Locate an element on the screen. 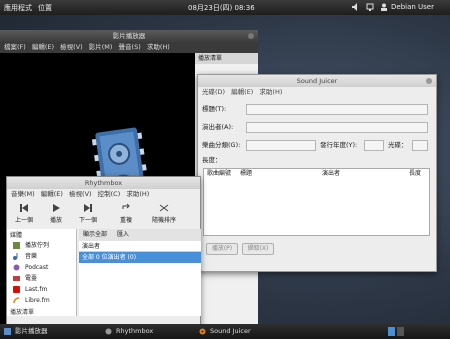 This screenshot has height=339, width=450. task-label: Rhythmbox is located at coordinates (135, 331).